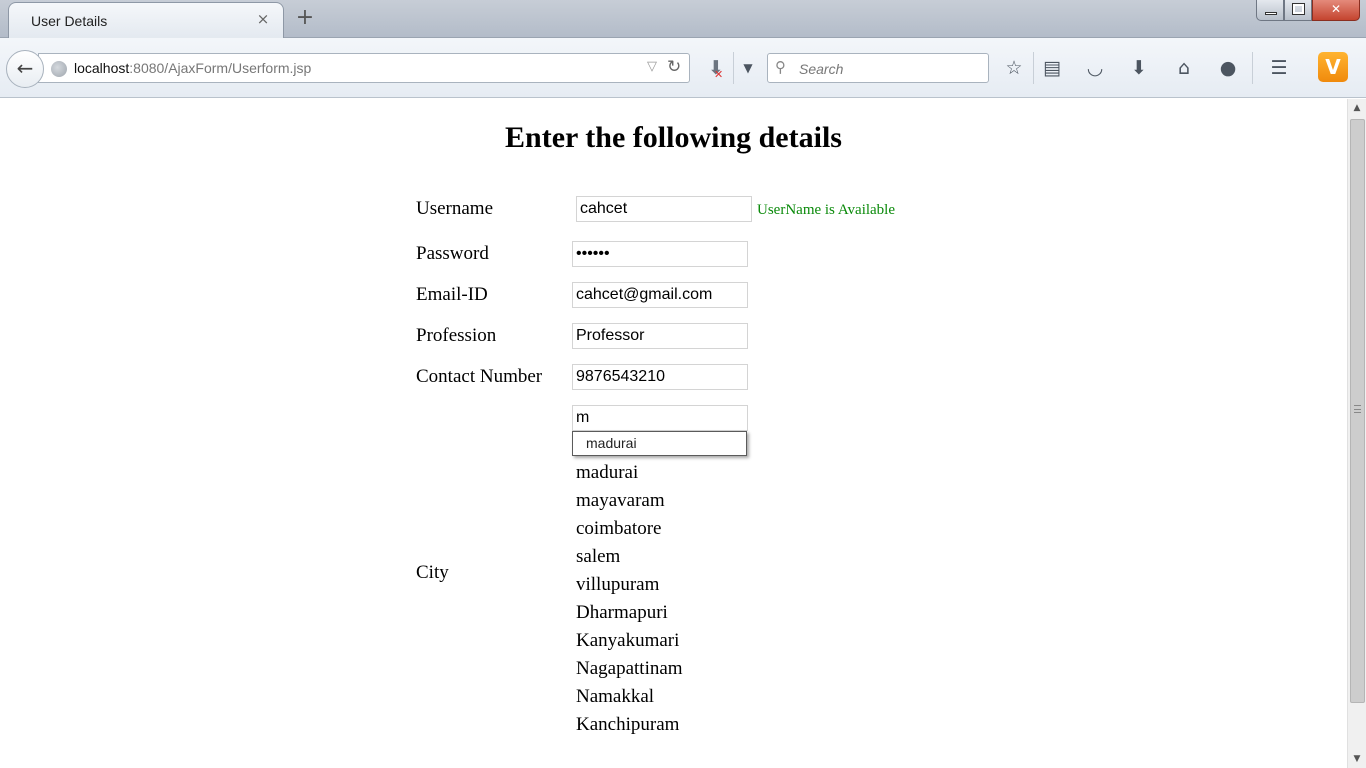 This screenshot has width=1366, height=768. I want to click on username-label: Username, so click(455, 208).